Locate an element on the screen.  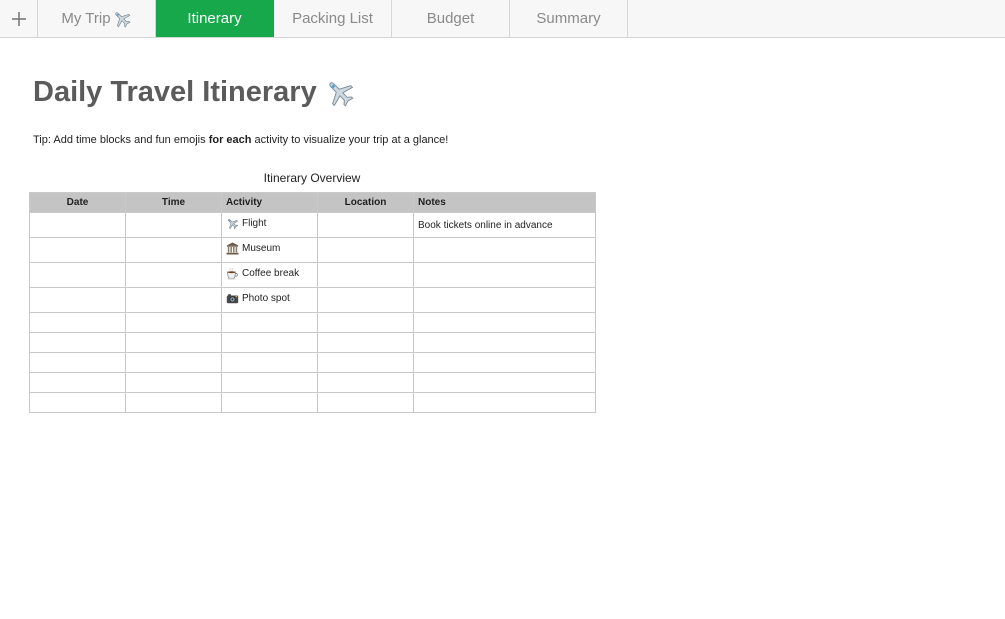
tab-budget: Budget is located at coordinates (451, 18).